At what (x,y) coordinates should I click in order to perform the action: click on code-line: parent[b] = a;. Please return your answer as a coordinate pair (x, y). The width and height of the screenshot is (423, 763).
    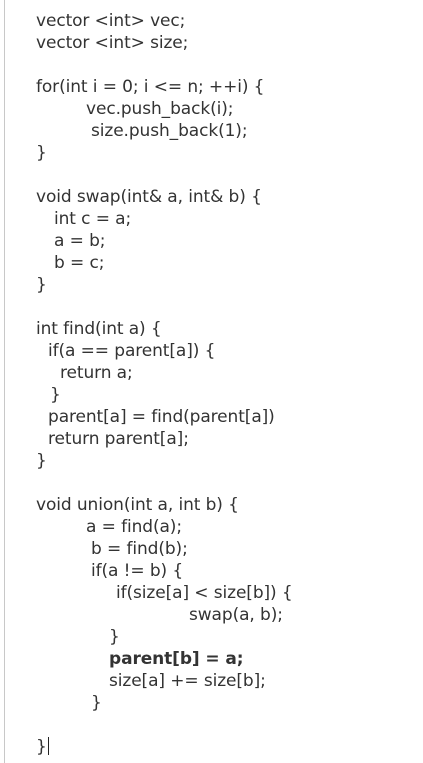
    Looking at the image, I should click on (226, 659).